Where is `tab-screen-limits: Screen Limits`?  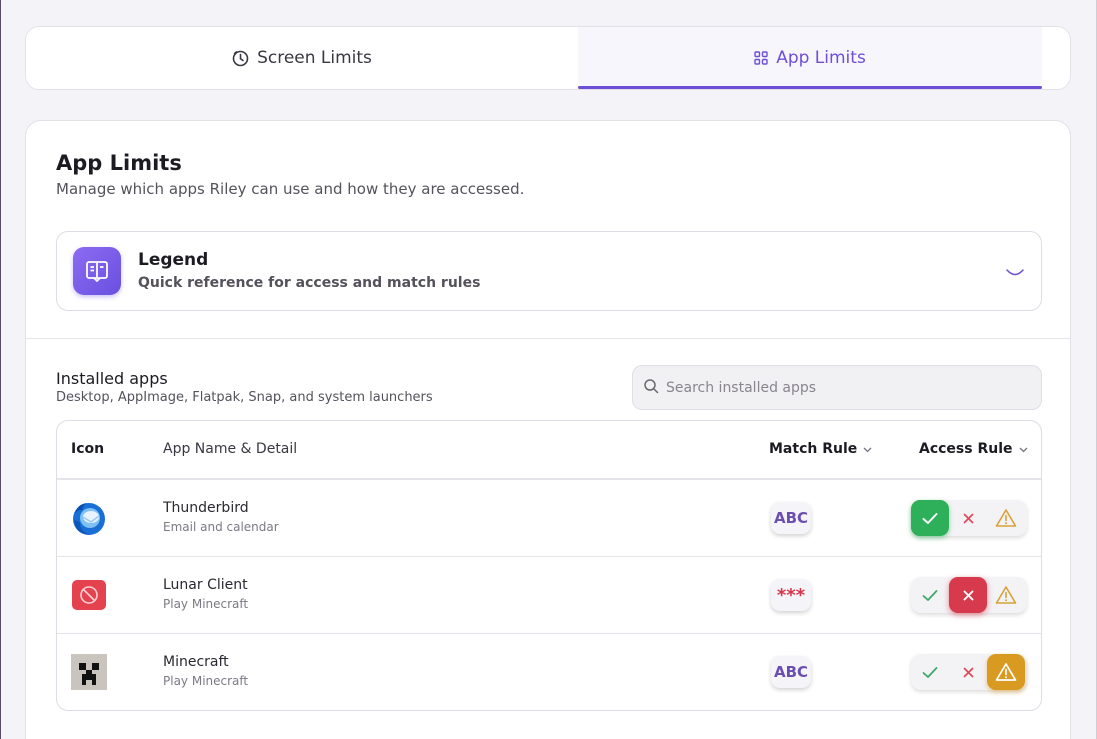
tab-screen-limits: Screen Limits is located at coordinates (302, 58).